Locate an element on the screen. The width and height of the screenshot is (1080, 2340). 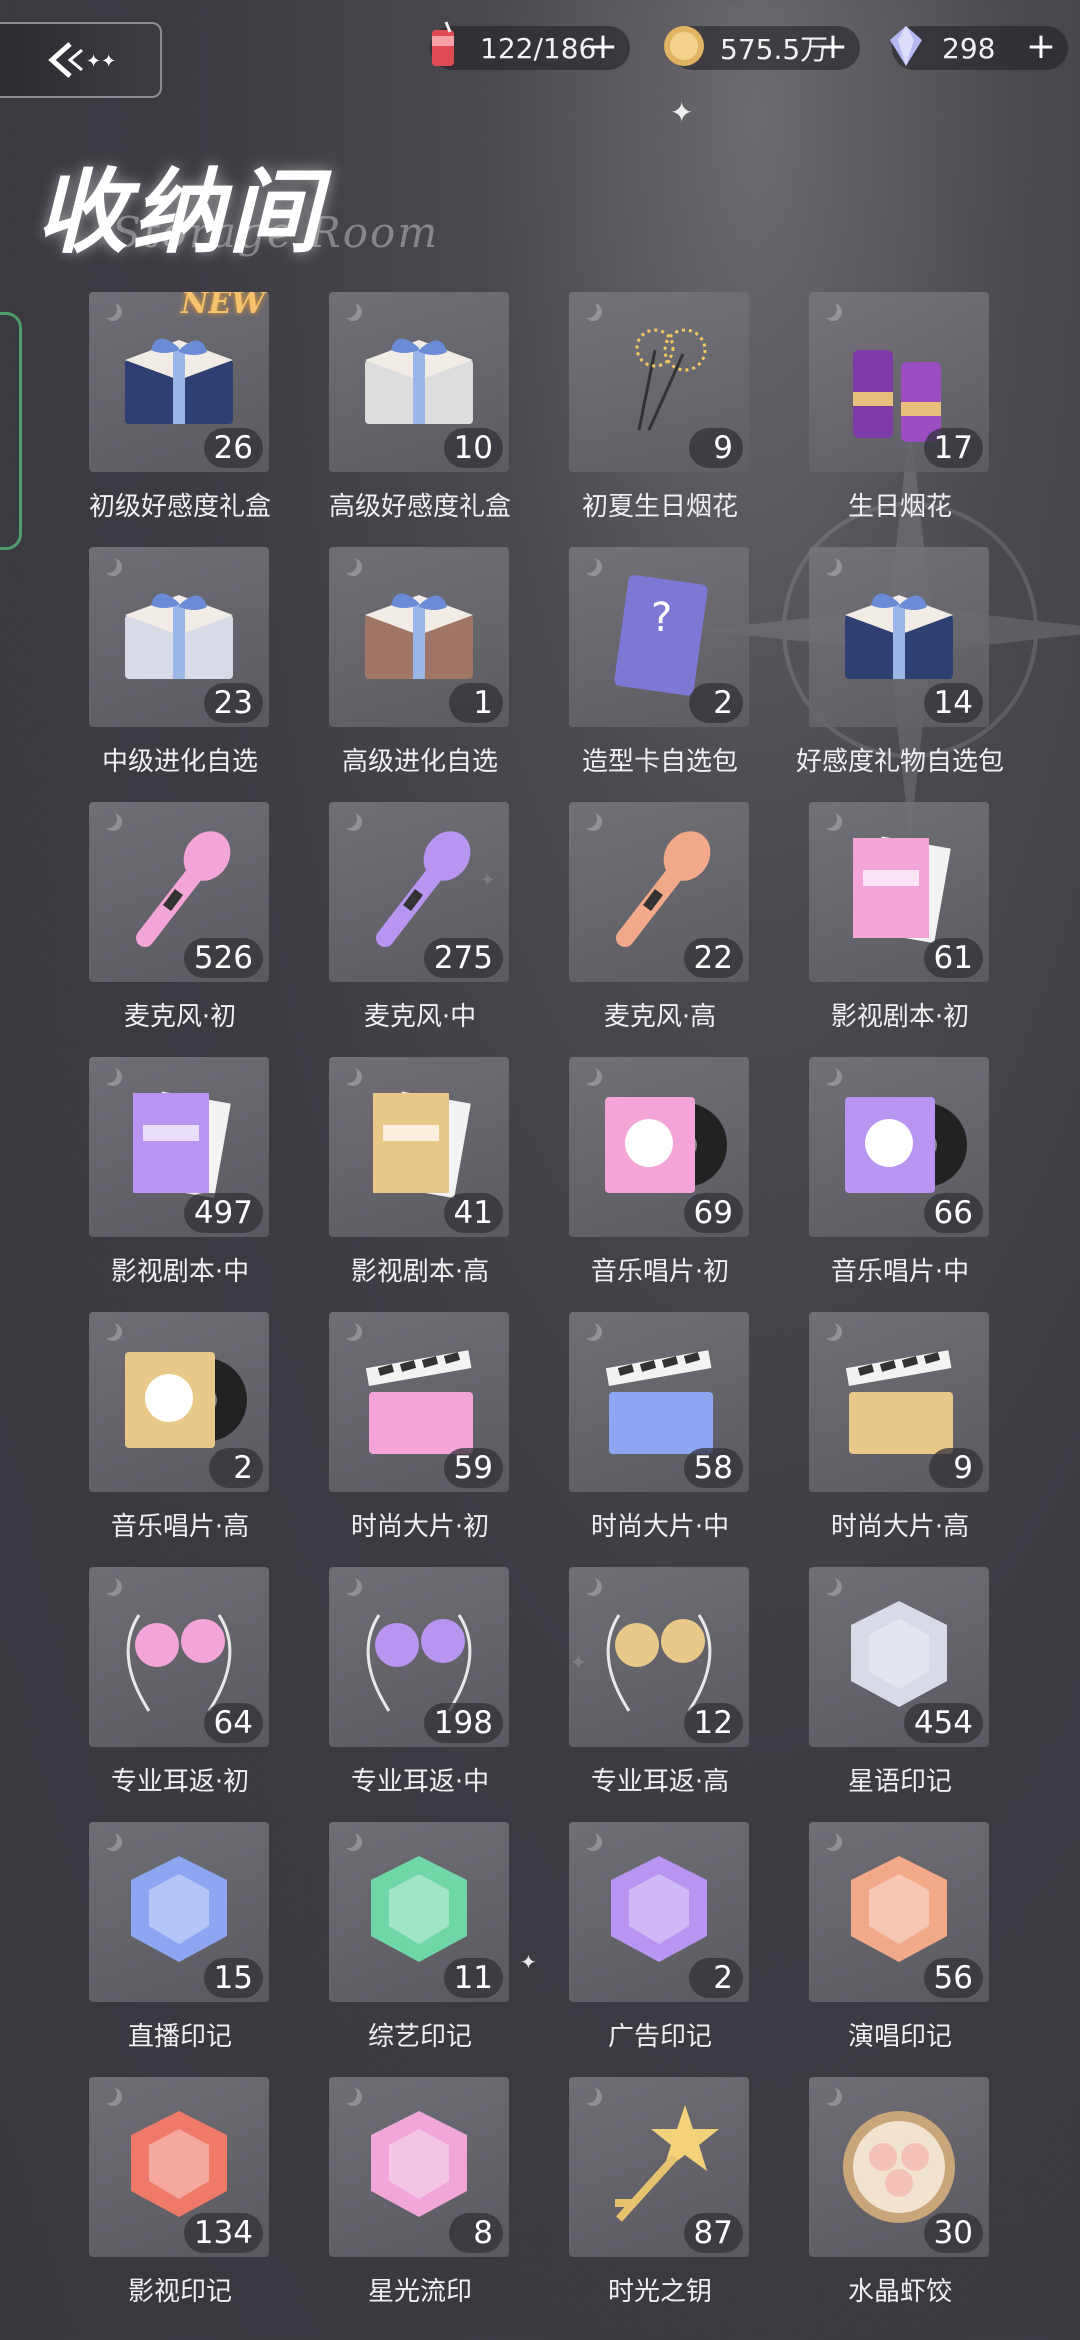
storage-item: NEW 26 初级好感度礼盒 is located at coordinates (180, 419).